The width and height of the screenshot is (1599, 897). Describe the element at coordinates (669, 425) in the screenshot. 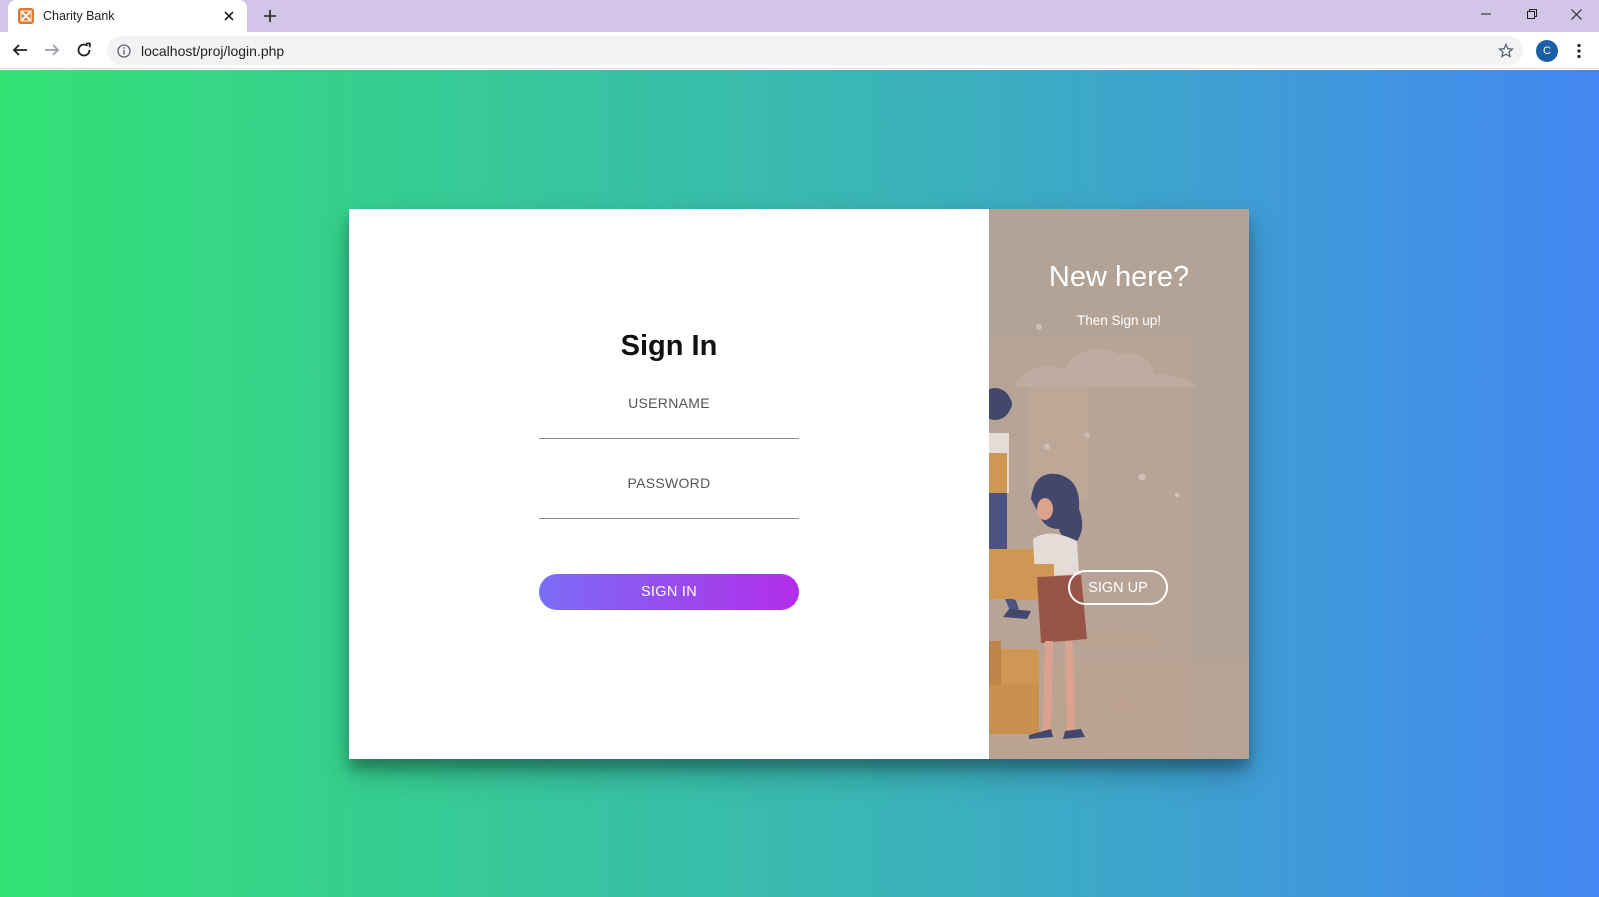

I see `username-input` at that location.